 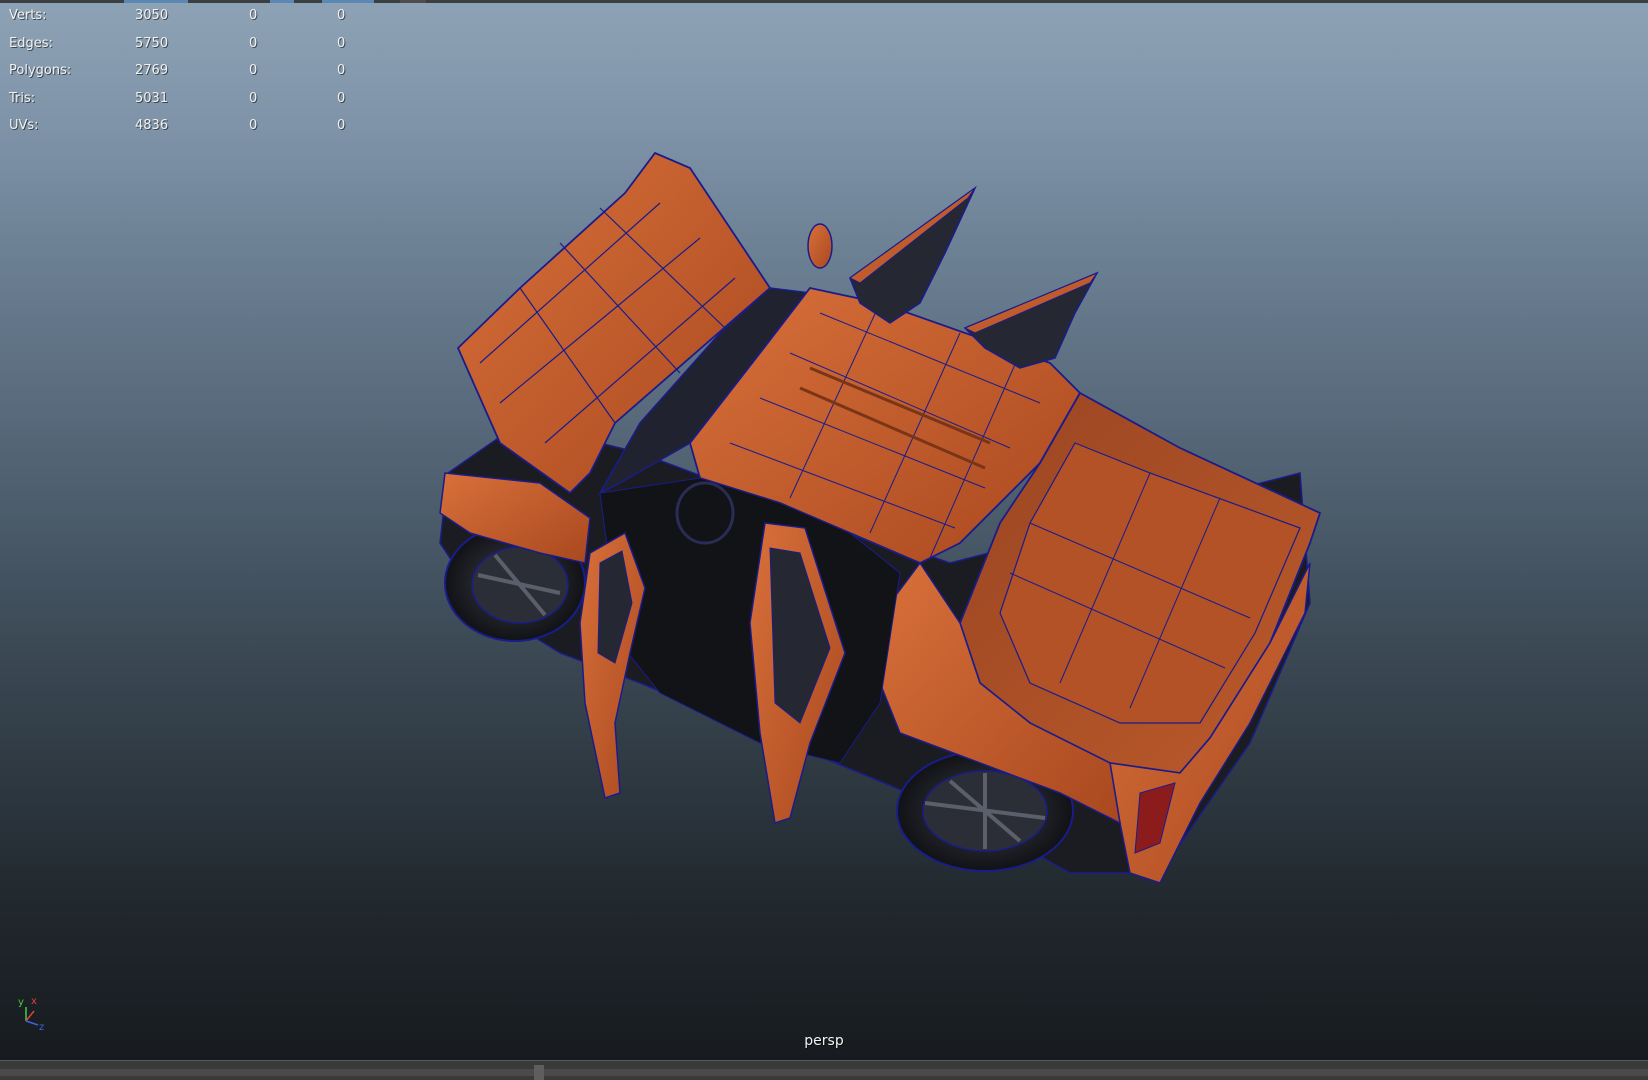 I want to click on open-door-top-front, so click(x=913, y=254).